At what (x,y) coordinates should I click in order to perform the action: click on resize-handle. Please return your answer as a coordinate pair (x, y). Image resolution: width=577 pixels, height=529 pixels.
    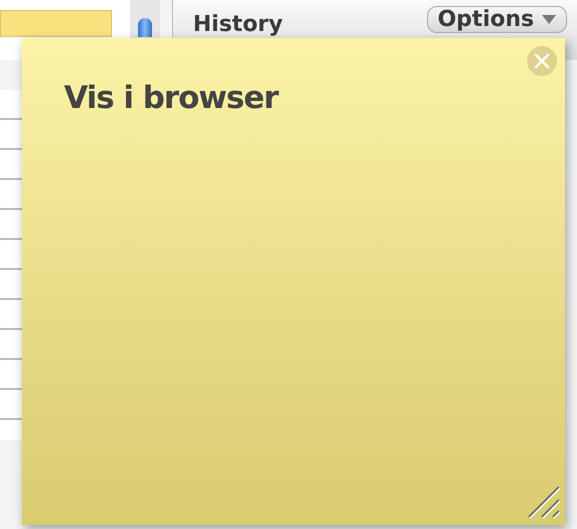
    Looking at the image, I should click on (544, 502).